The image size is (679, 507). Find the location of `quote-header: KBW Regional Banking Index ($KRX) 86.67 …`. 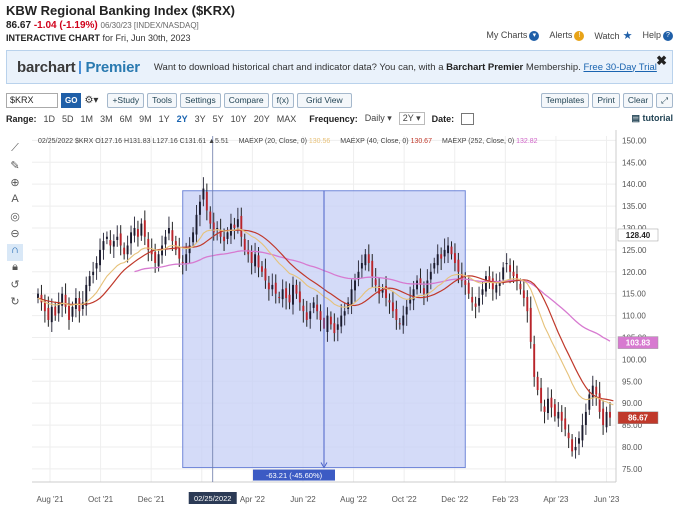

quote-header: KBW Regional Banking Index ($KRX) 86.67 … is located at coordinates (339, 23).